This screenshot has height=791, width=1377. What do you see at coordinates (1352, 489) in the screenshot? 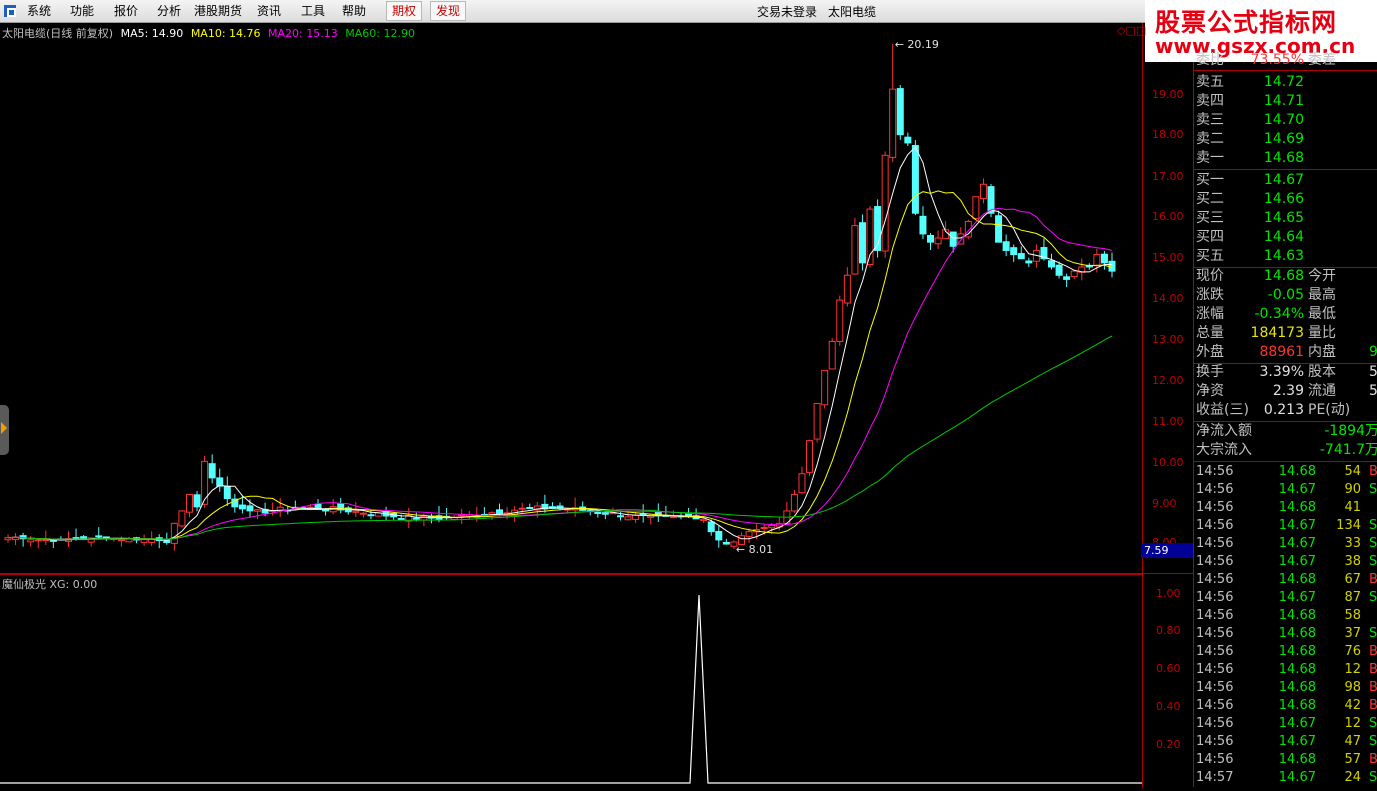
I see `tick-volume: 90` at bounding box center [1352, 489].